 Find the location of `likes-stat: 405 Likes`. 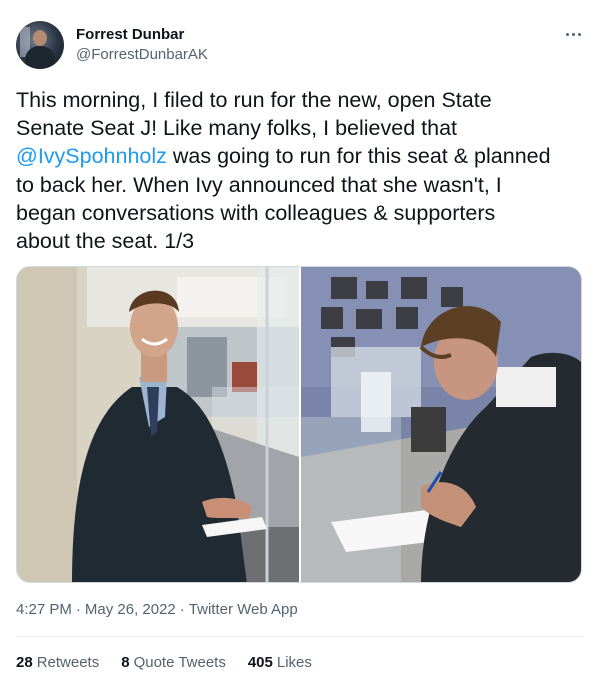

likes-stat: 405 Likes is located at coordinates (280, 662).